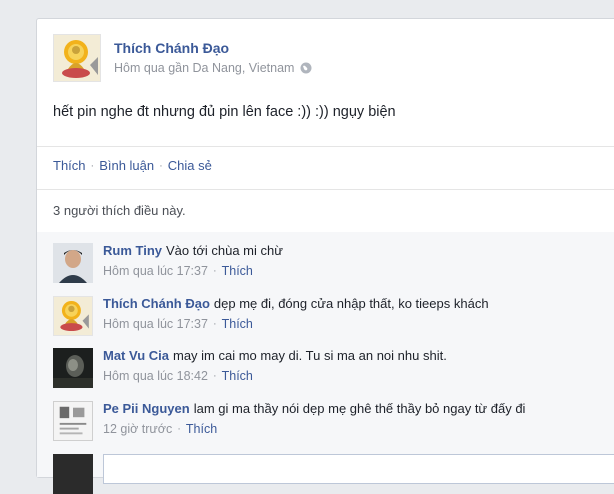 The image size is (614, 494). I want to click on commenter-name: Thích Chánh Đạo, so click(156, 303).